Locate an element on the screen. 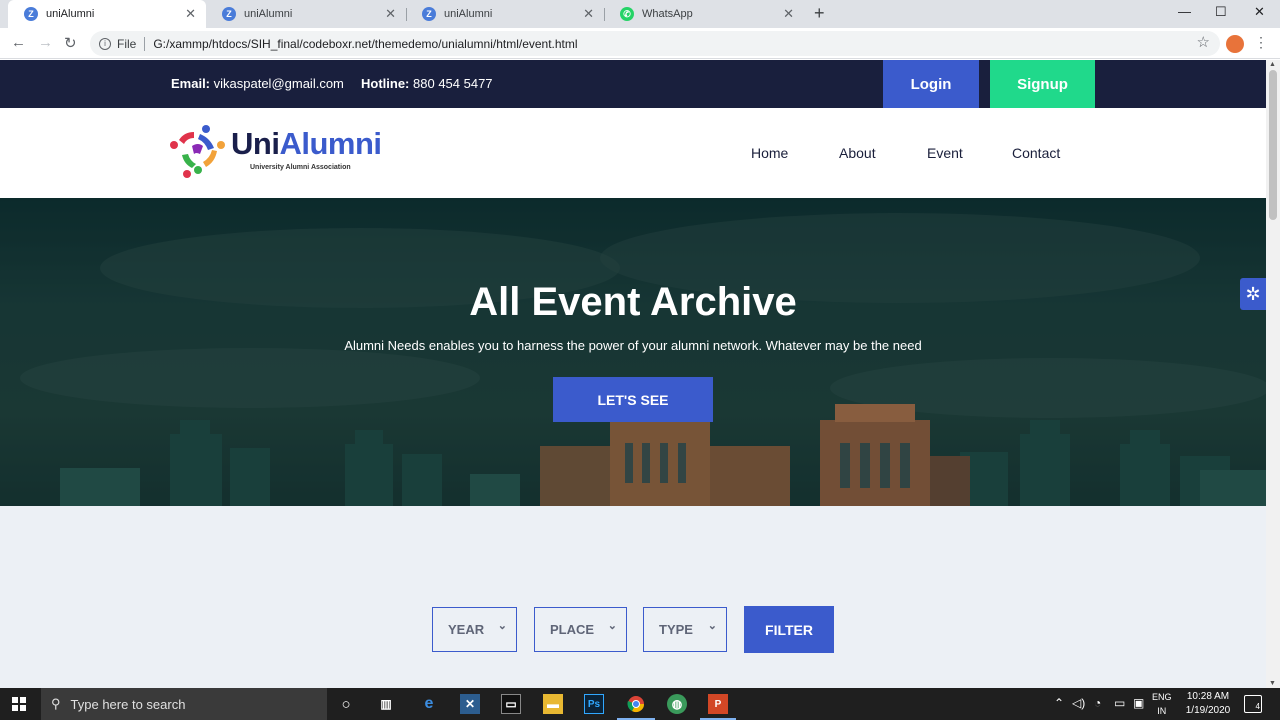 The height and width of the screenshot is (720, 1280). hotline-label: Hotline: is located at coordinates (385, 83).